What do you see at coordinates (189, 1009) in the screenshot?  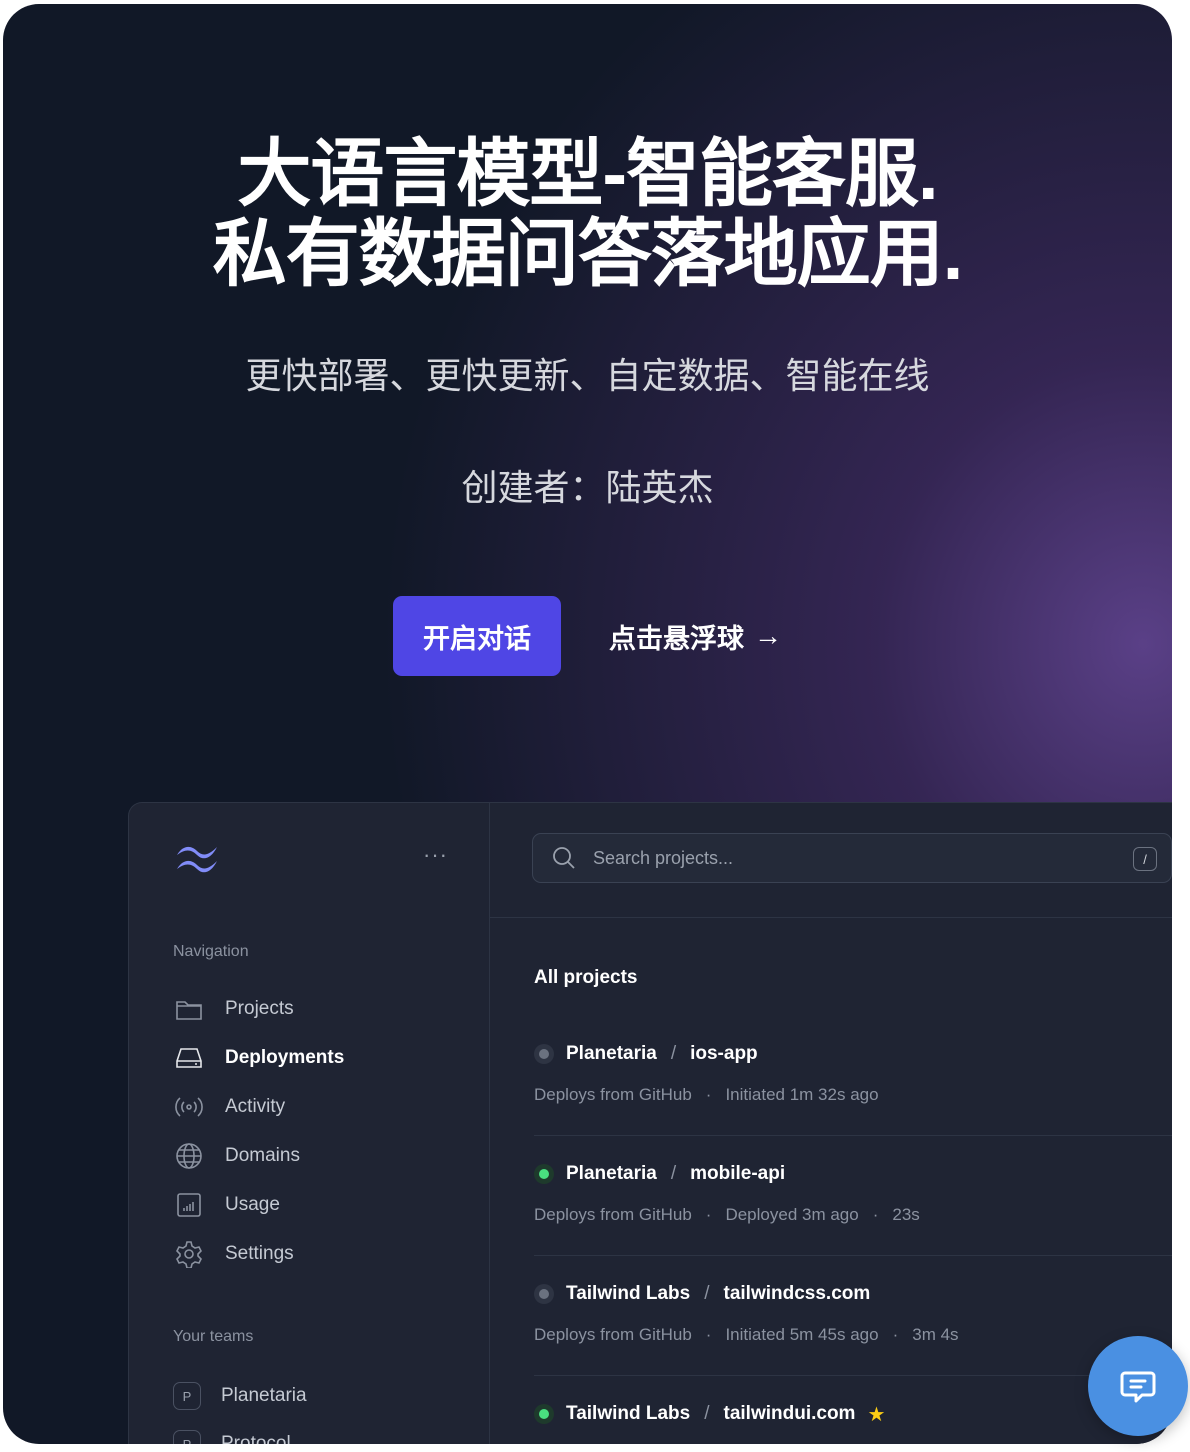 I see `folder-icon` at bounding box center [189, 1009].